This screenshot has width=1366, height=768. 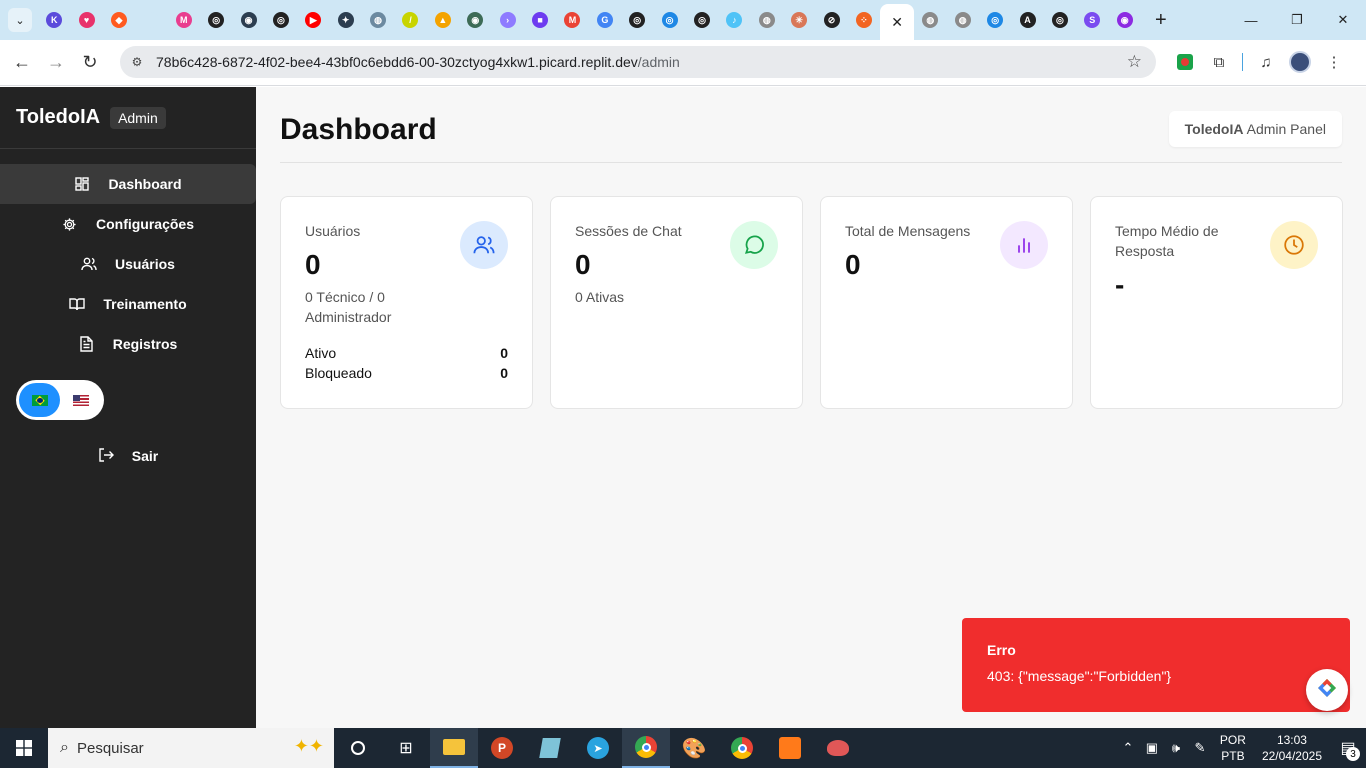 I want to click on card-label: Sessões de Chat, so click(x=628, y=231).